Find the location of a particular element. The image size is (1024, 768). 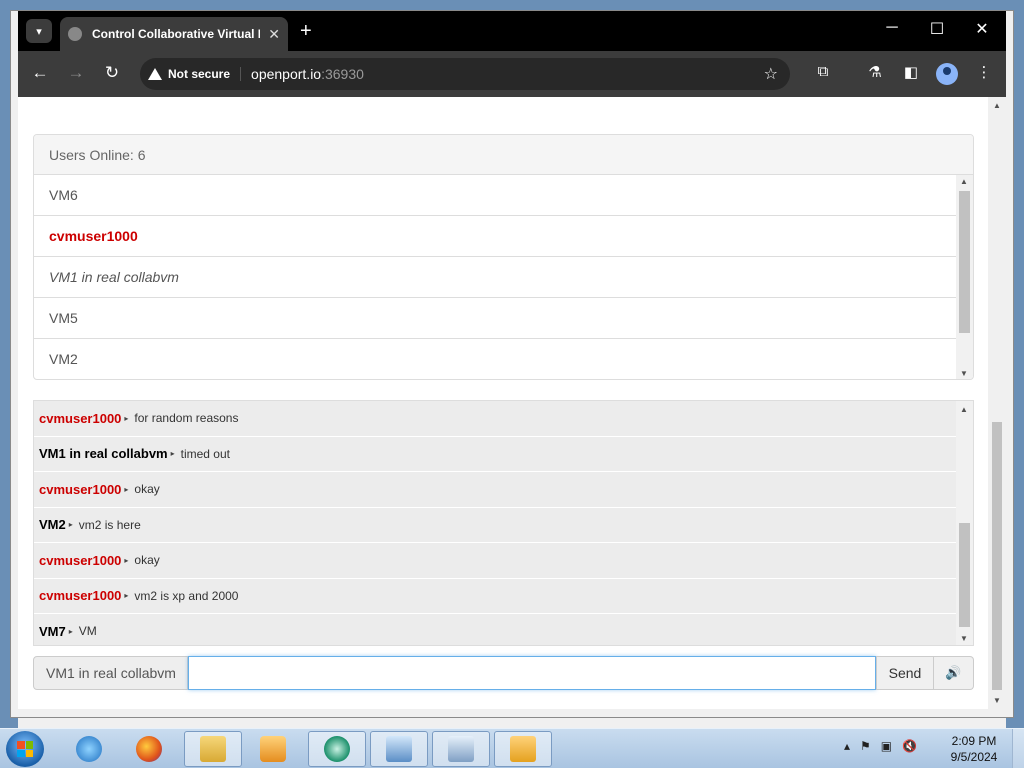

send-button: Send is located at coordinates (905, 673).